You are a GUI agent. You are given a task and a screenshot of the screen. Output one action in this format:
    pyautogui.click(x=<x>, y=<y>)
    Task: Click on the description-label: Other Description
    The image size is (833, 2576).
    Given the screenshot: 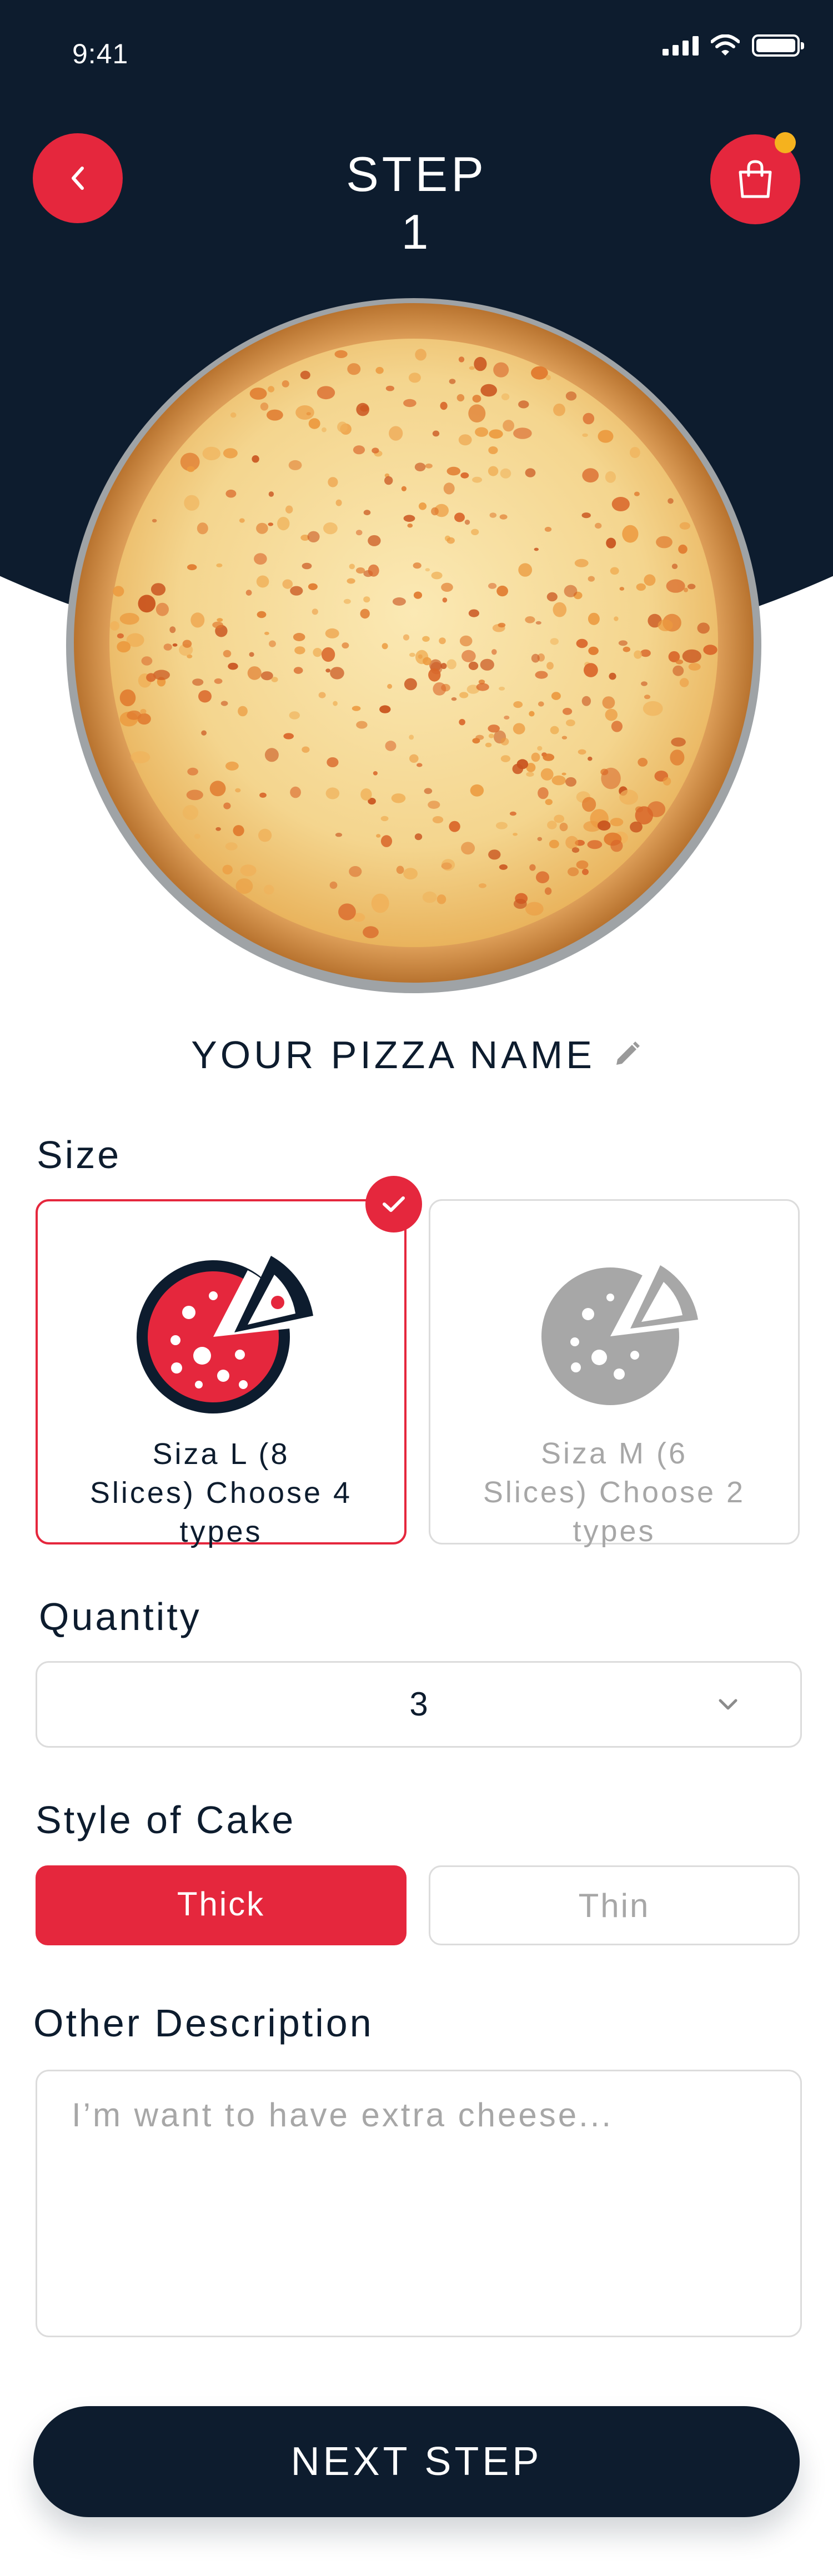 What is the action you would take?
    pyautogui.click(x=204, y=2023)
    